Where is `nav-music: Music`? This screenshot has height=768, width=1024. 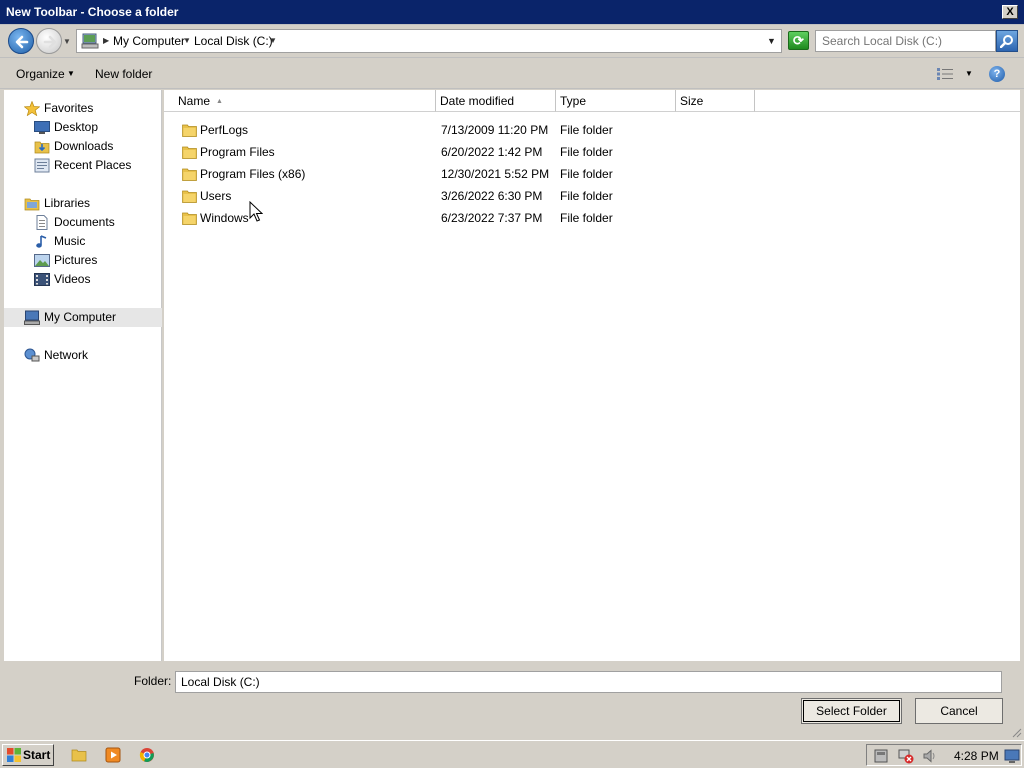
nav-music: Music is located at coordinates (83, 241).